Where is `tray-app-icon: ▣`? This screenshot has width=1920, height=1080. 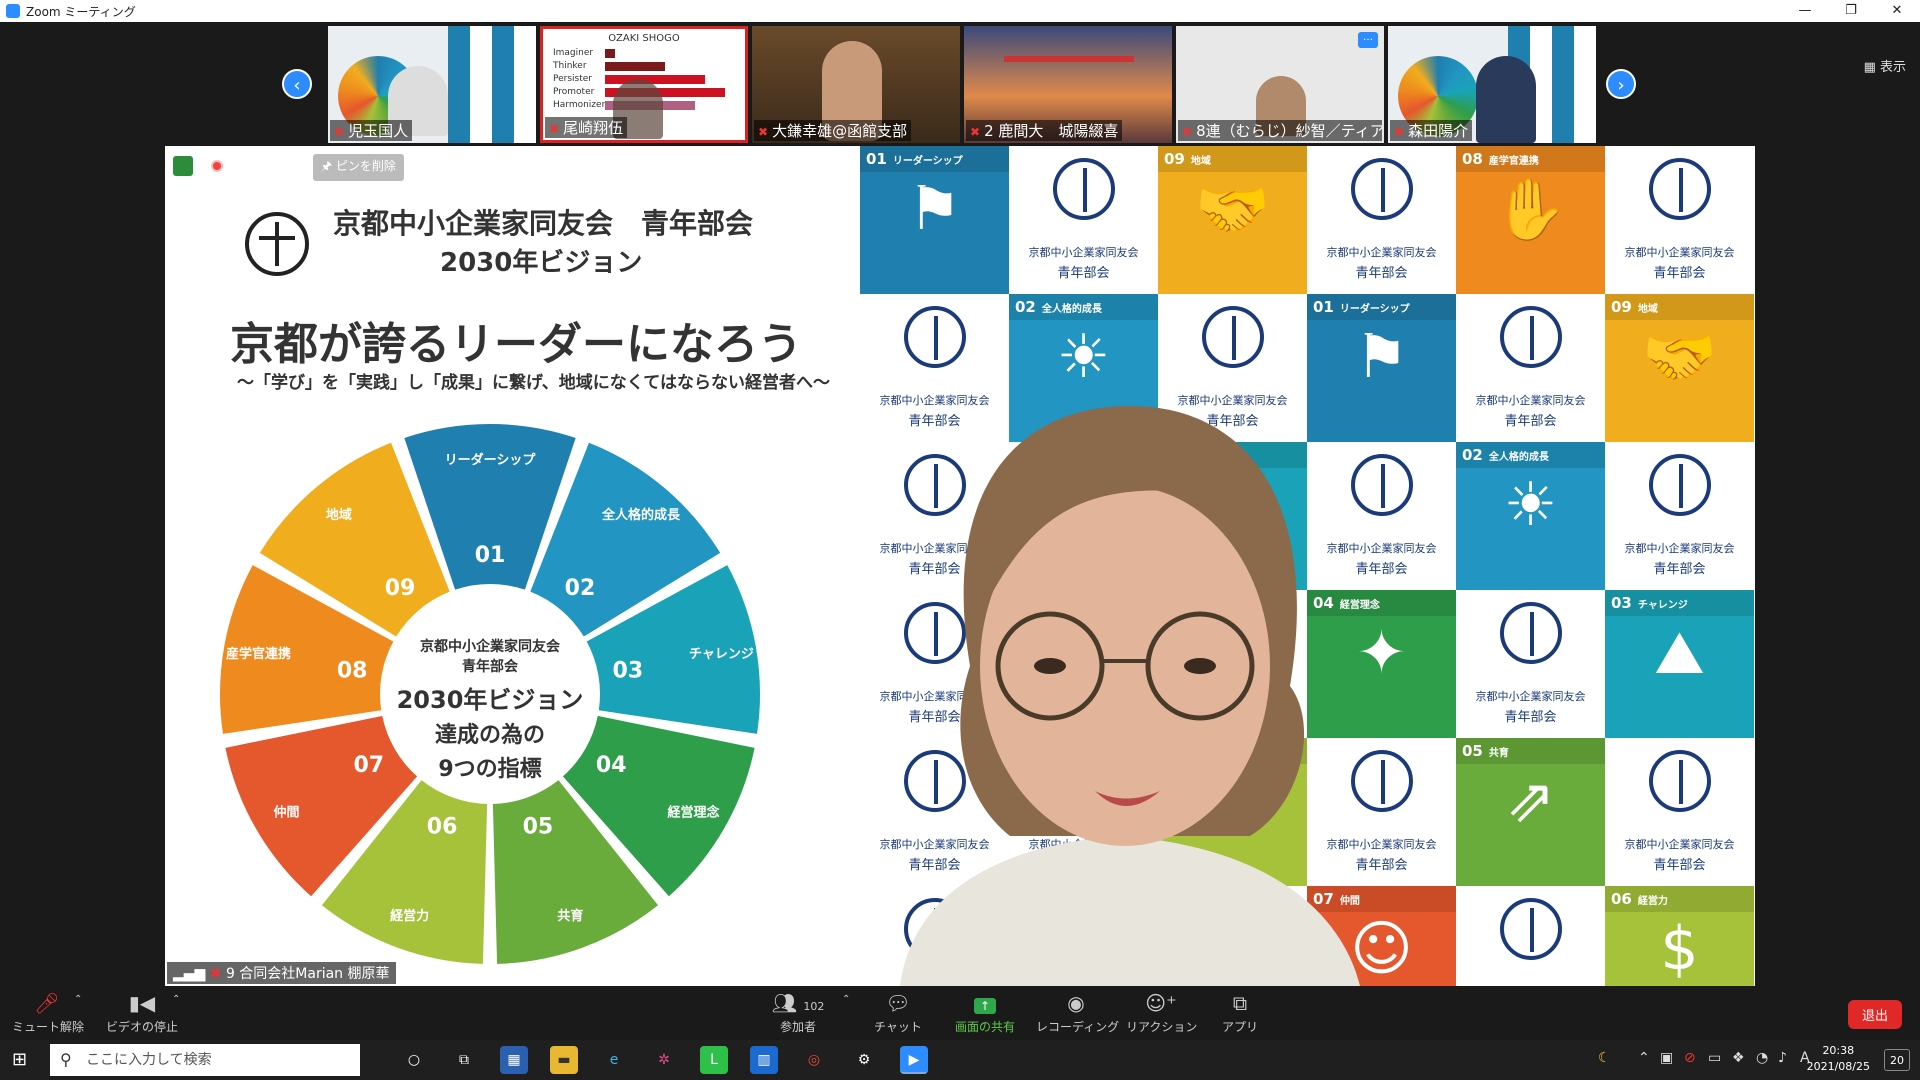 tray-app-icon: ▣ is located at coordinates (1666, 1058).